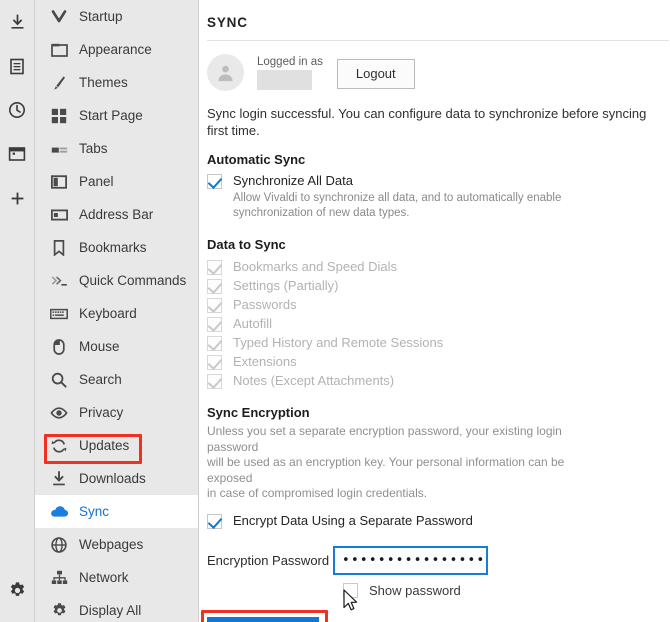 The width and height of the screenshot is (670, 622). I want to click on network-tree-icon, so click(59, 578).